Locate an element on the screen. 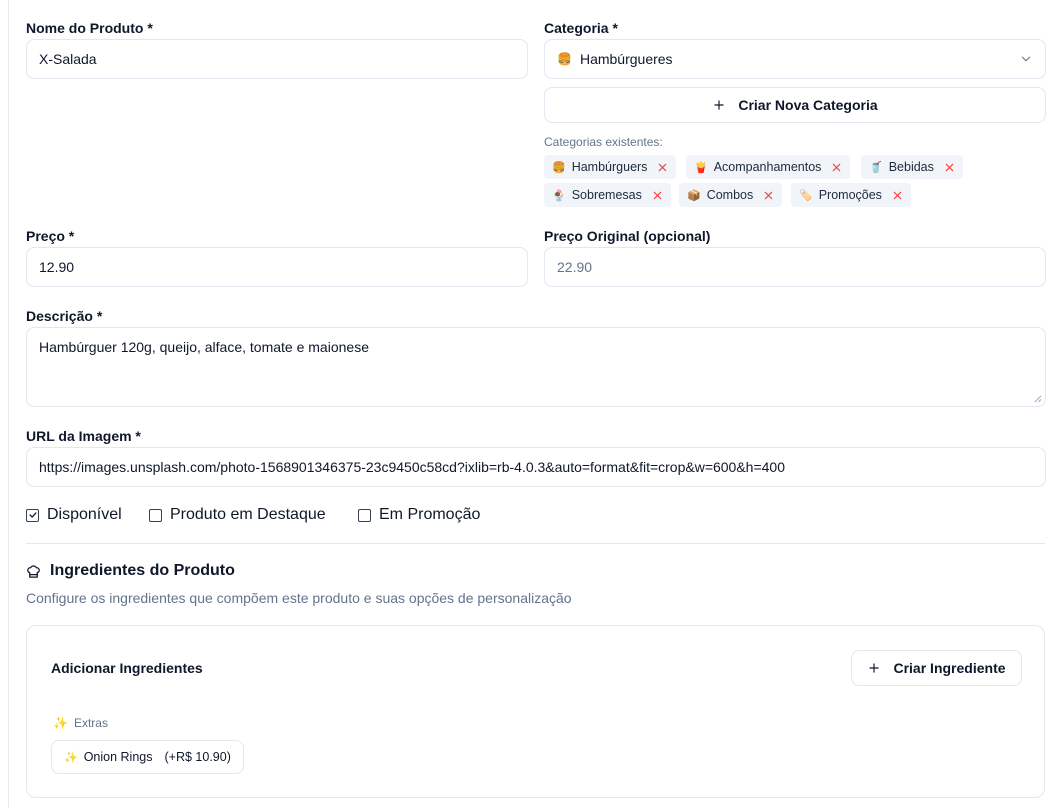 Image resolution: width=1051 pixels, height=808 pixels. chef-hat-icon is located at coordinates (33, 571).